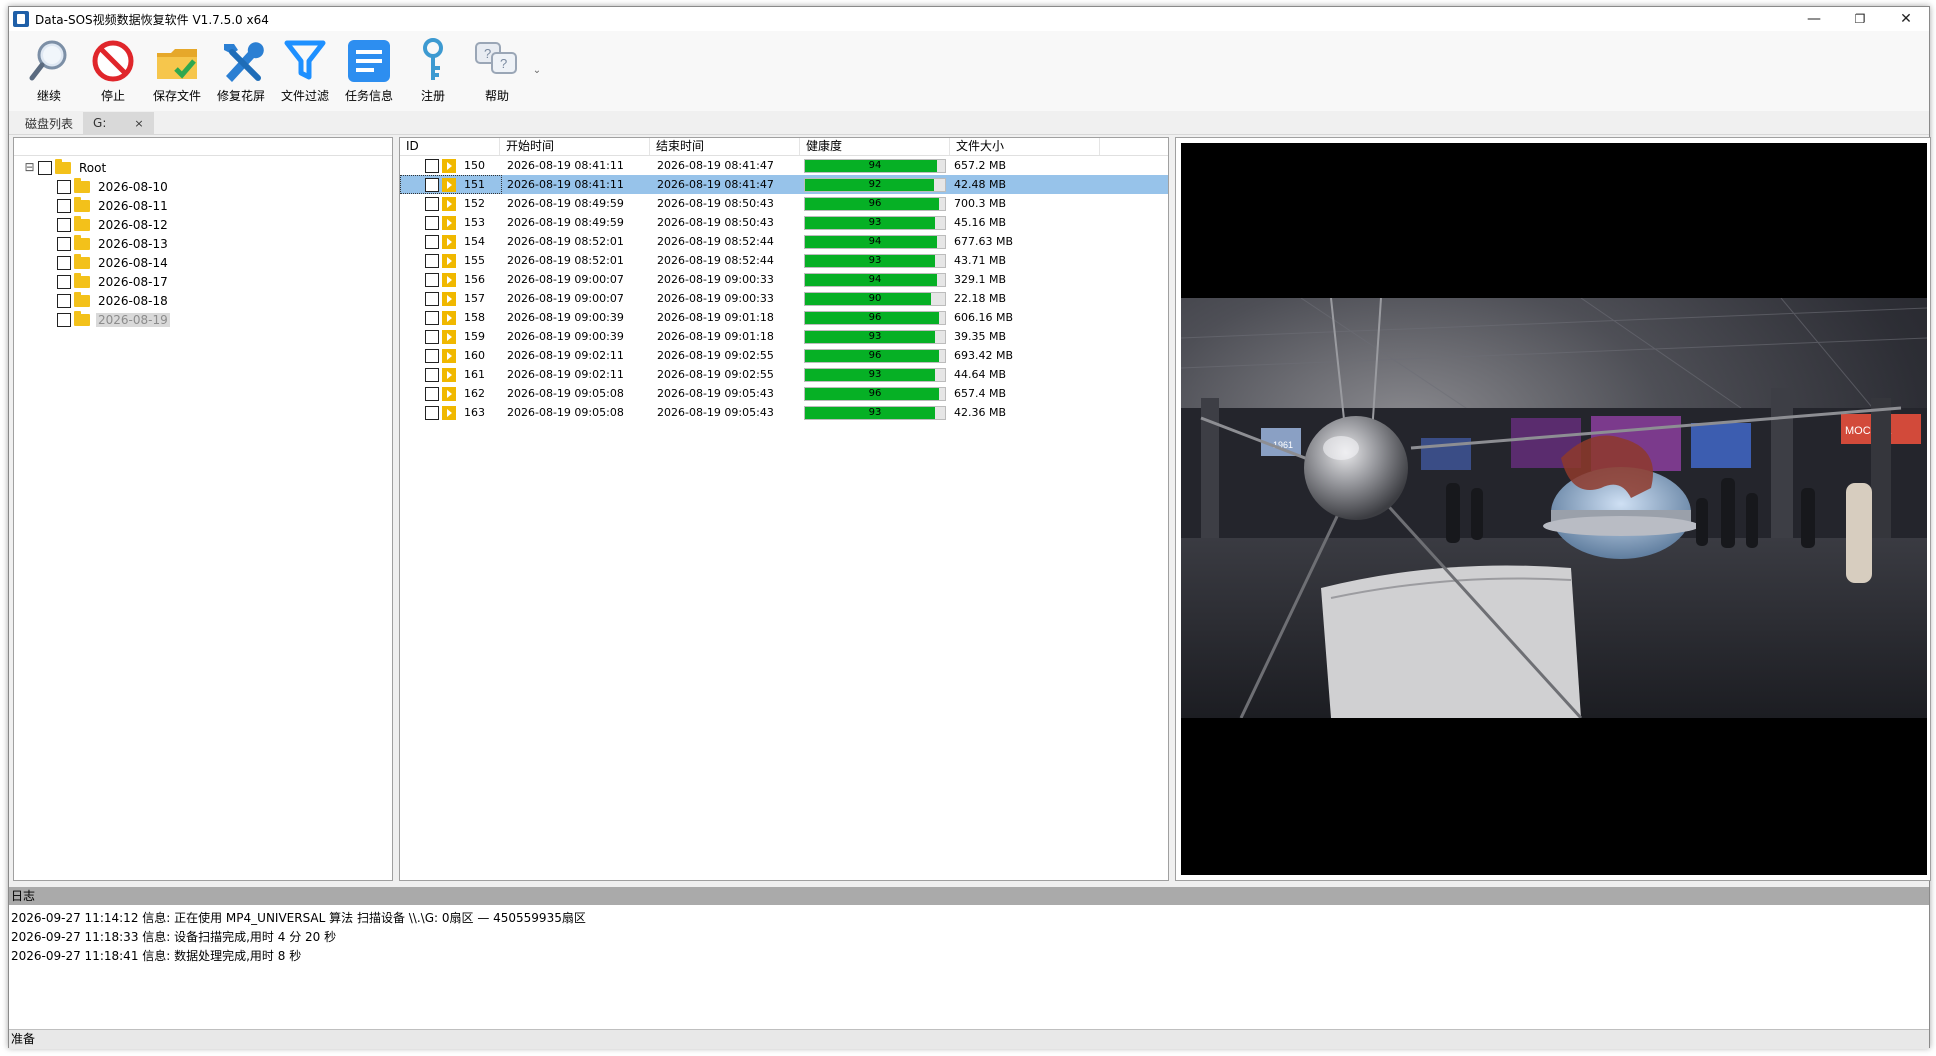 This screenshot has height=1056, width=1936. Describe the element at coordinates (715, 260) in the screenshot. I see `cell-end-time: 2026-08-19 08:52:44` at that location.